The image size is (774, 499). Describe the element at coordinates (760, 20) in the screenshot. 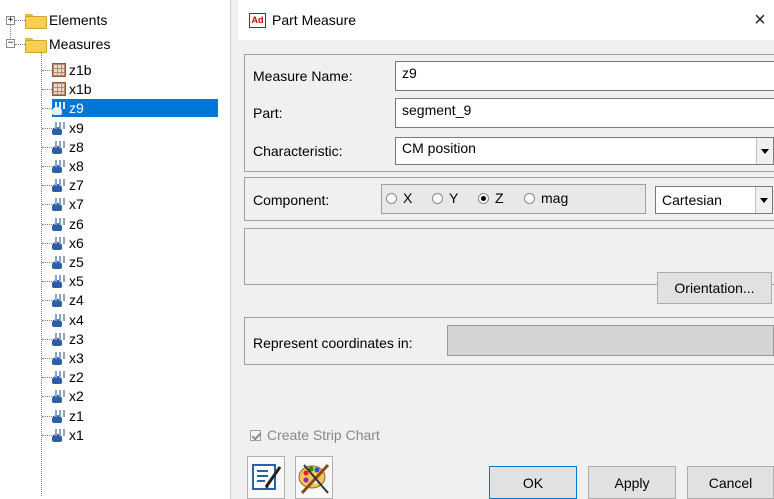

I see `close-button: ×` at that location.